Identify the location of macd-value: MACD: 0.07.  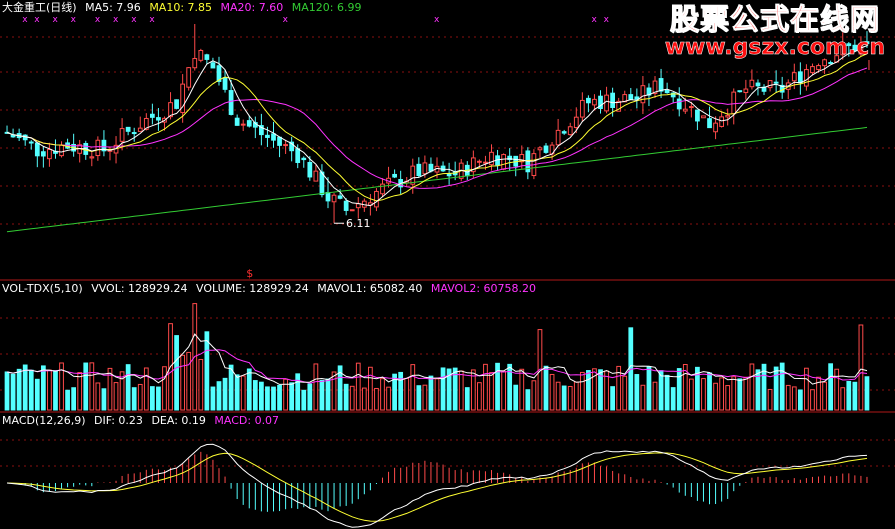
(247, 420).